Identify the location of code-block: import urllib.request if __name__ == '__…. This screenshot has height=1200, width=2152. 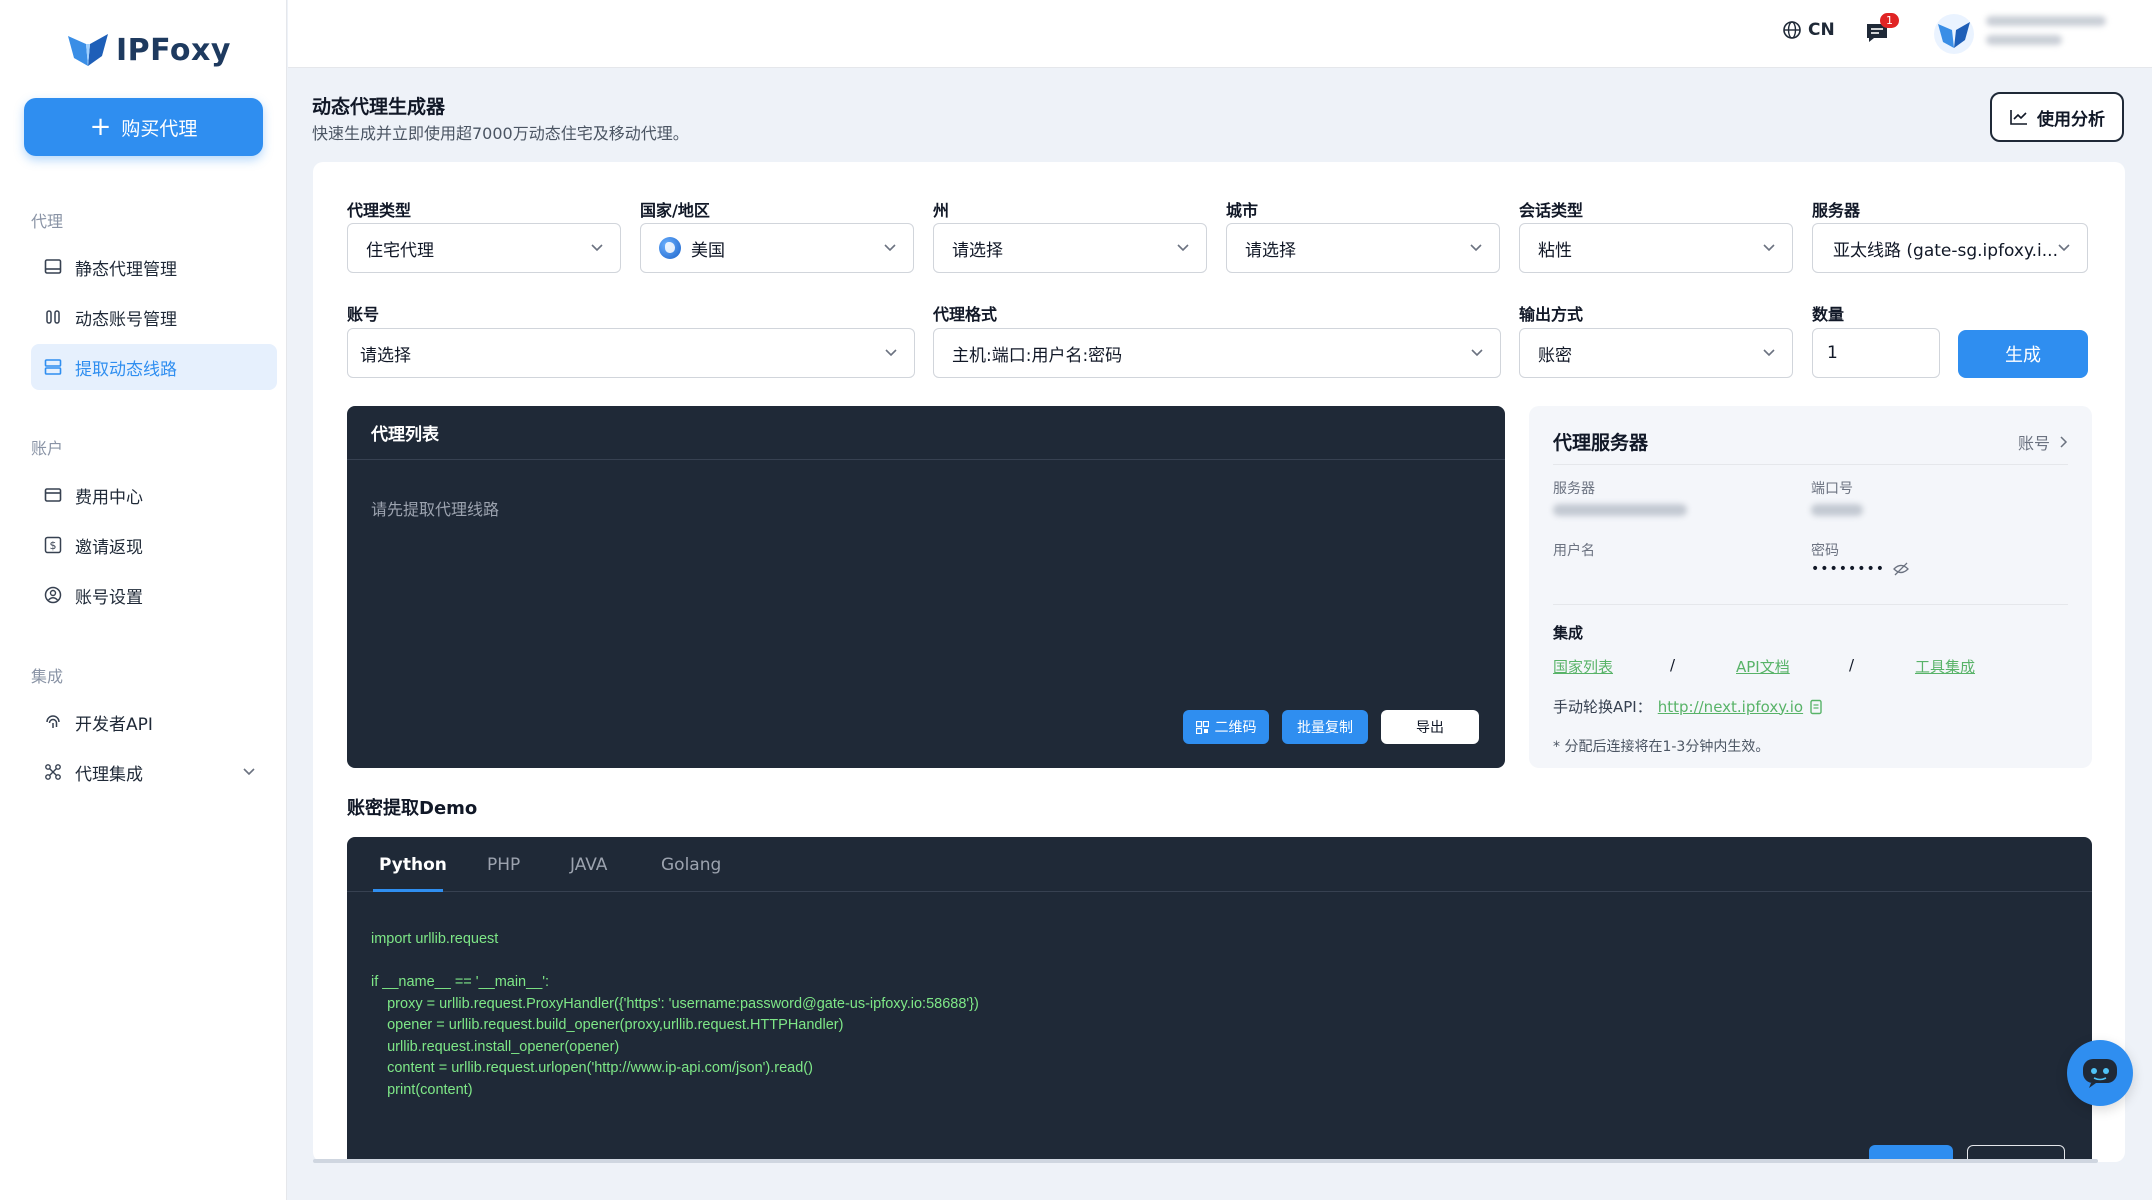
(675, 1014).